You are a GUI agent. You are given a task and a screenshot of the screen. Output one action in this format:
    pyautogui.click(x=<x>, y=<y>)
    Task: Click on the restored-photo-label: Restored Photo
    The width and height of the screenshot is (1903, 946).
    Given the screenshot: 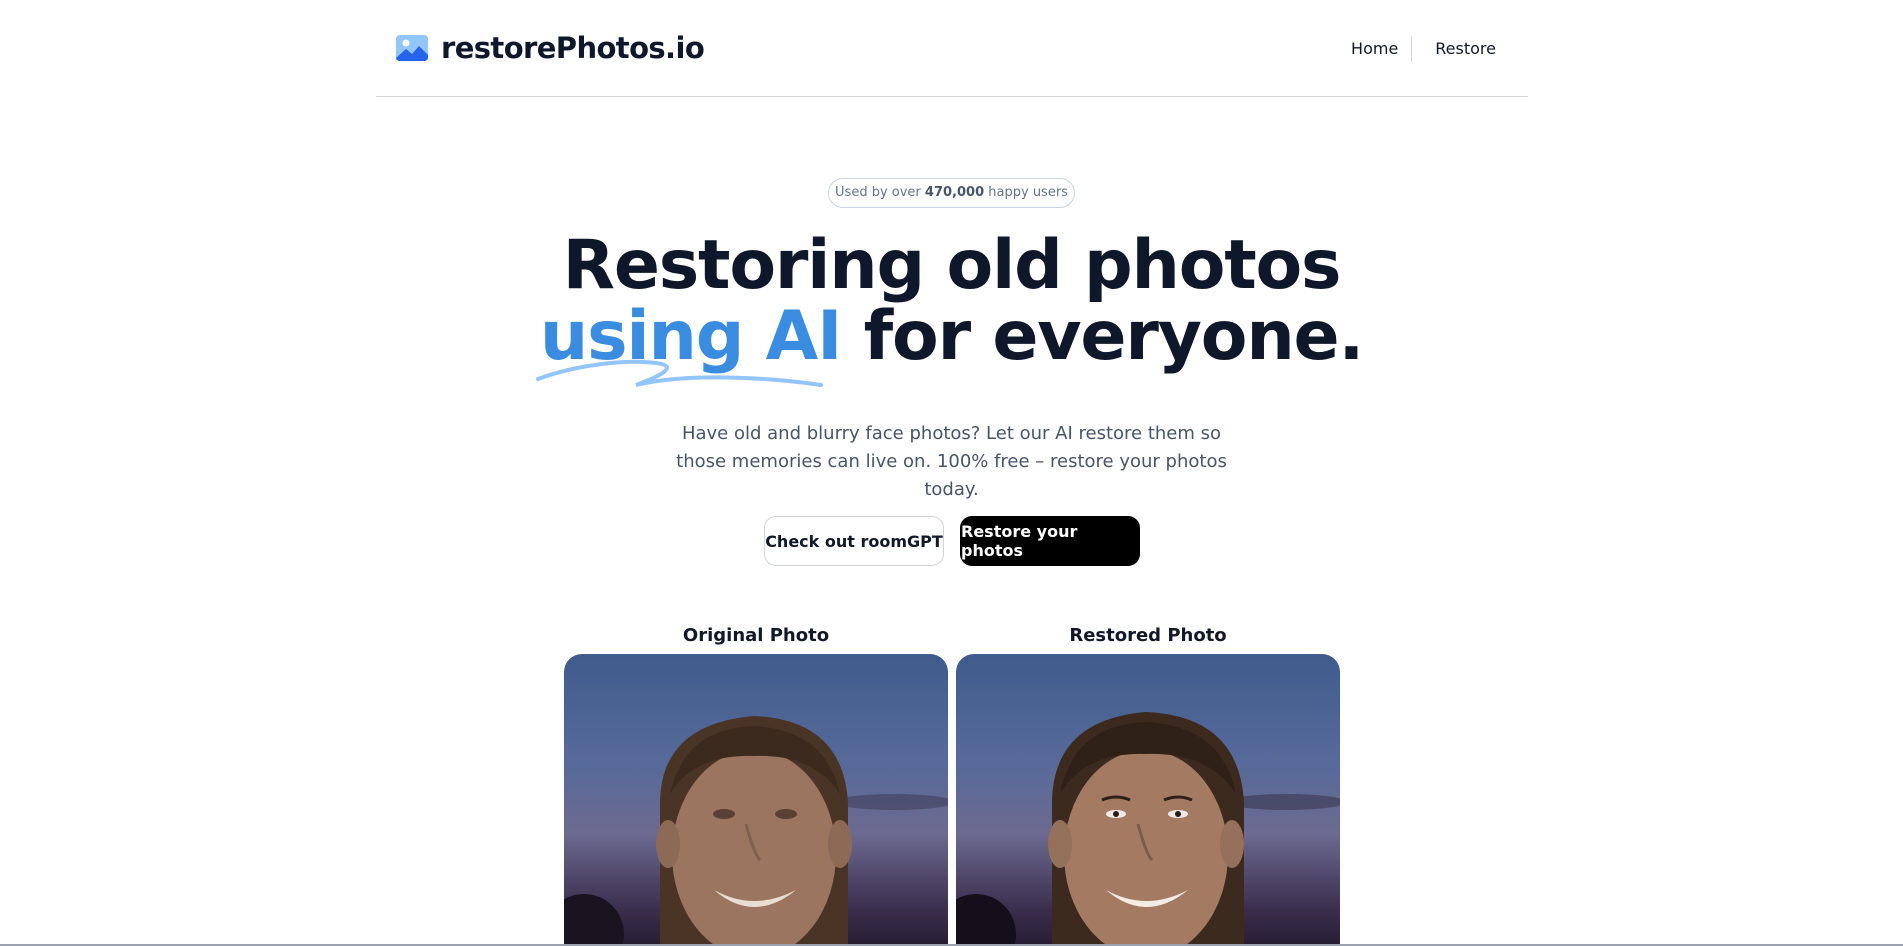 What is the action you would take?
    pyautogui.click(x=1148, y=635)
    